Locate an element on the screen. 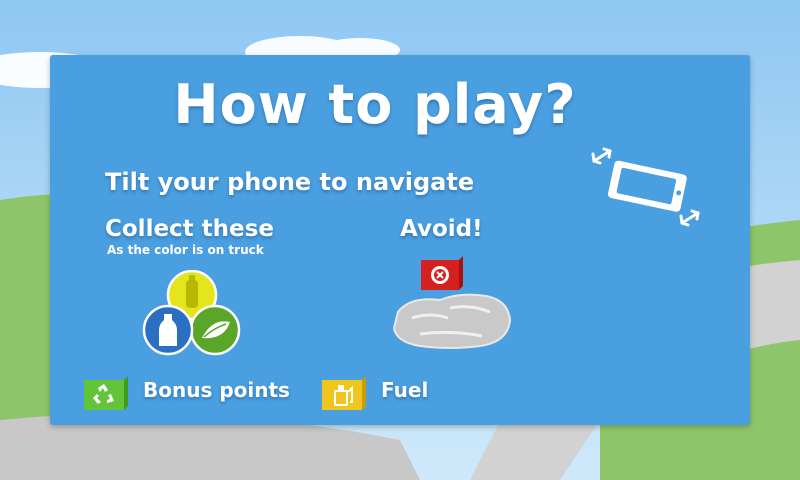  panel-title: How to play? is located at coordinates (375, 104).